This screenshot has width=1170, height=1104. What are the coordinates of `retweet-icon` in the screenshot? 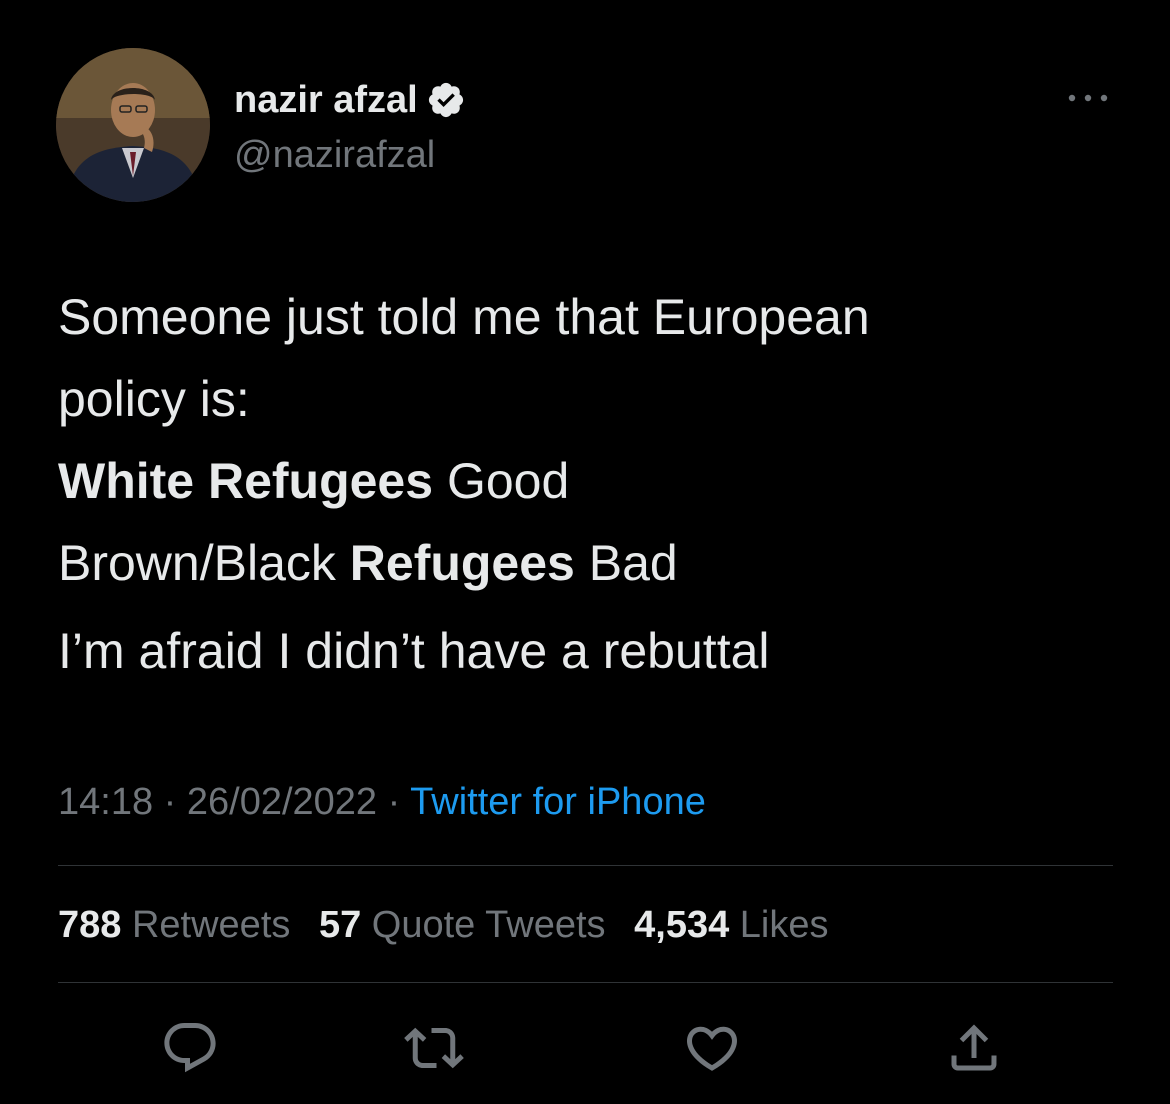 It's located at (434, 1048).